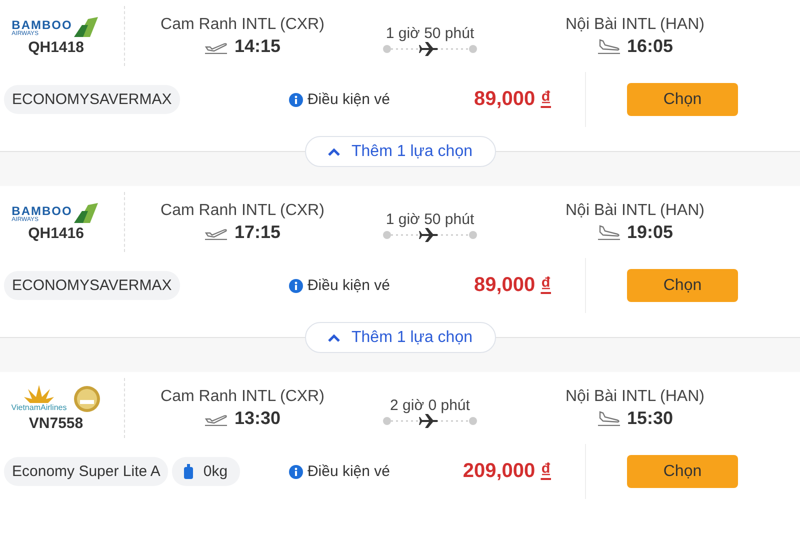 This screenshot has width=800, height=533. Describe the element at coordinates (86, 471) in the screenshot. I see `fare-class-tag: Economy Super Lite A` at that location.